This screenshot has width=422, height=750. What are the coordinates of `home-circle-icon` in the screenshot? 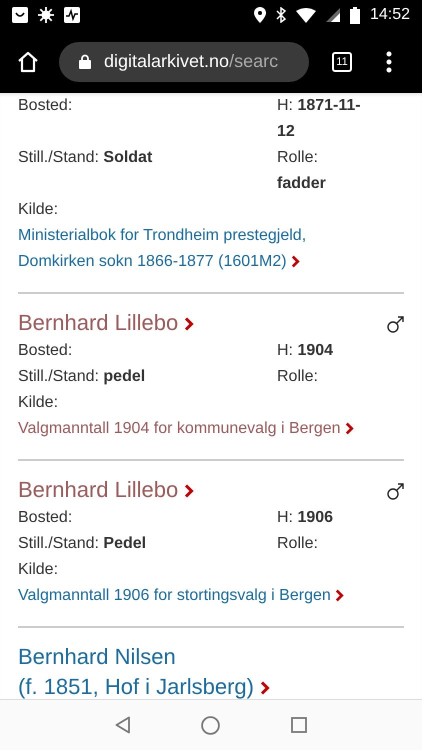 It's located at (210, 725).